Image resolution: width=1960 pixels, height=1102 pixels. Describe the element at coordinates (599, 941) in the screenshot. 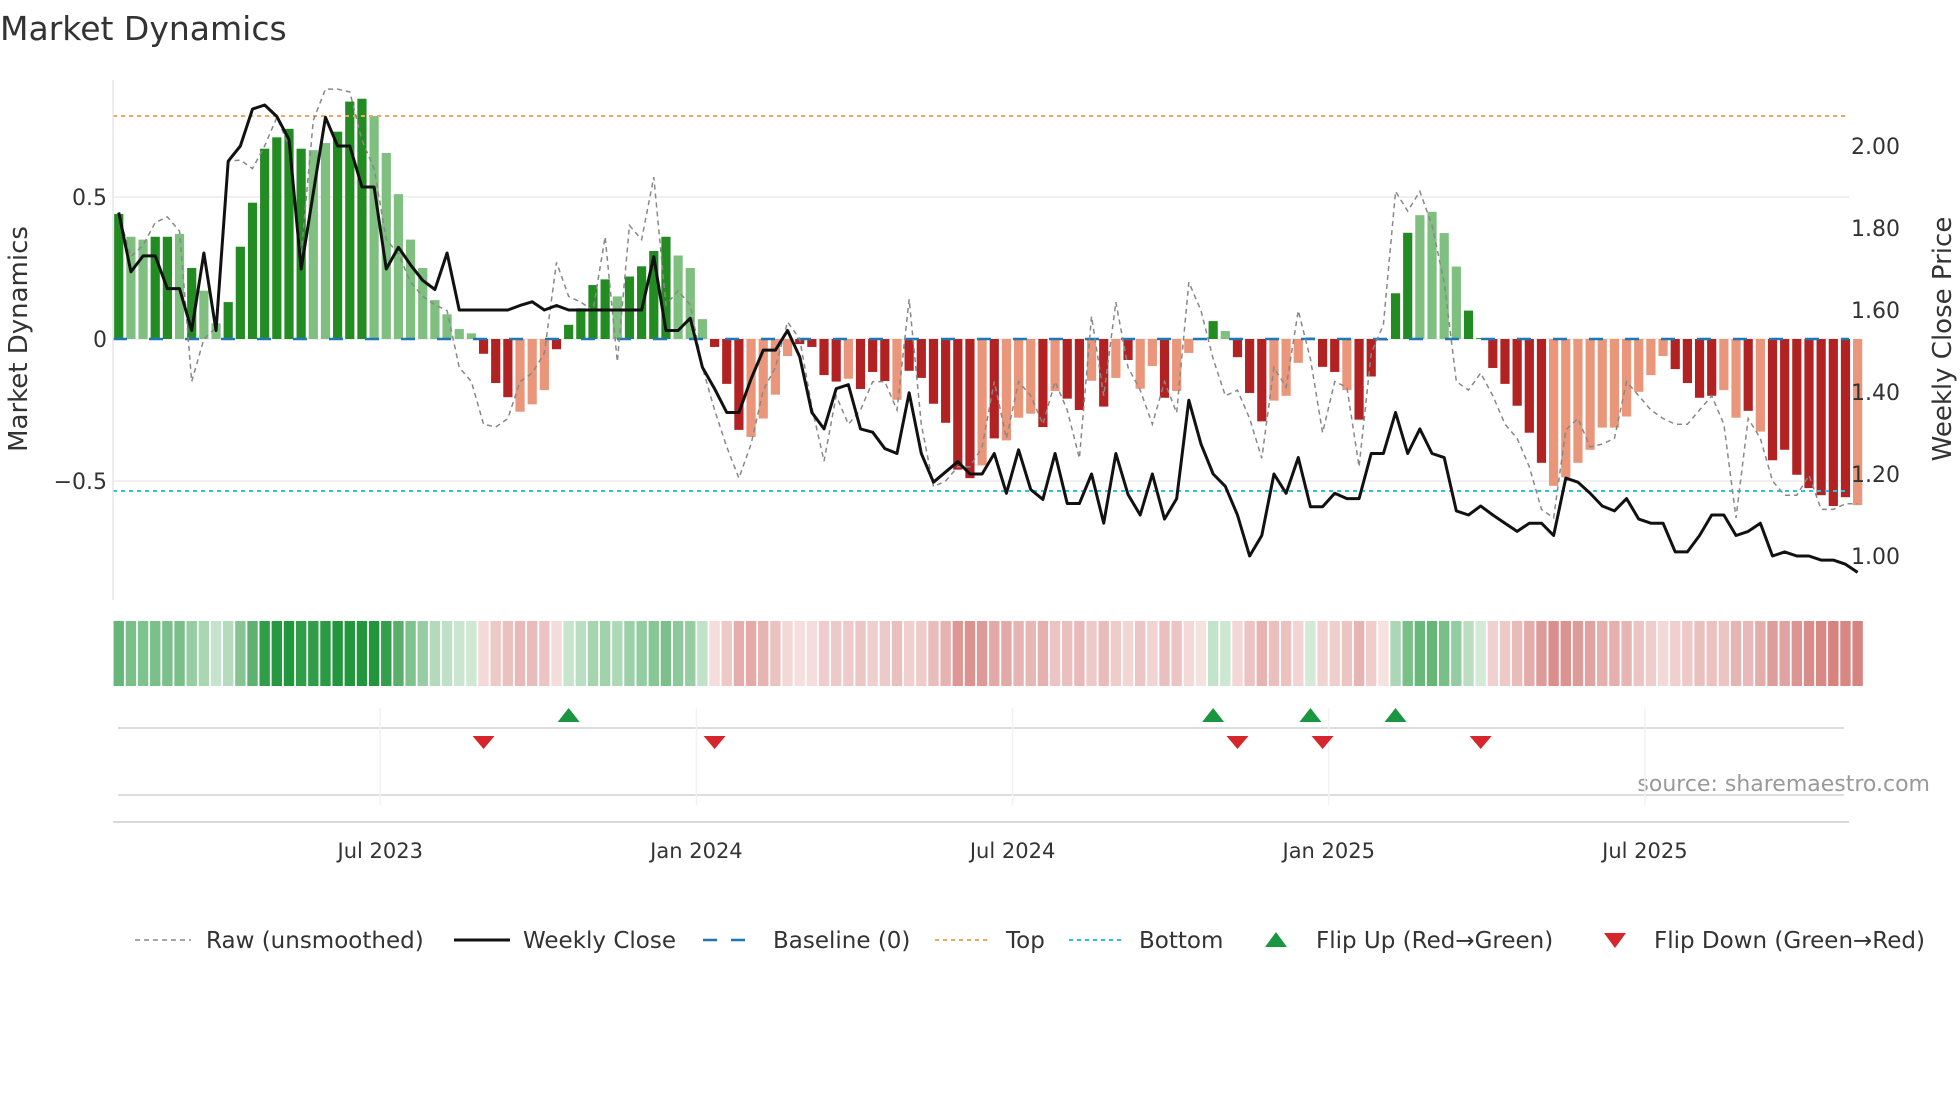

I see `legend-close-label: Weekly Close` at that location.